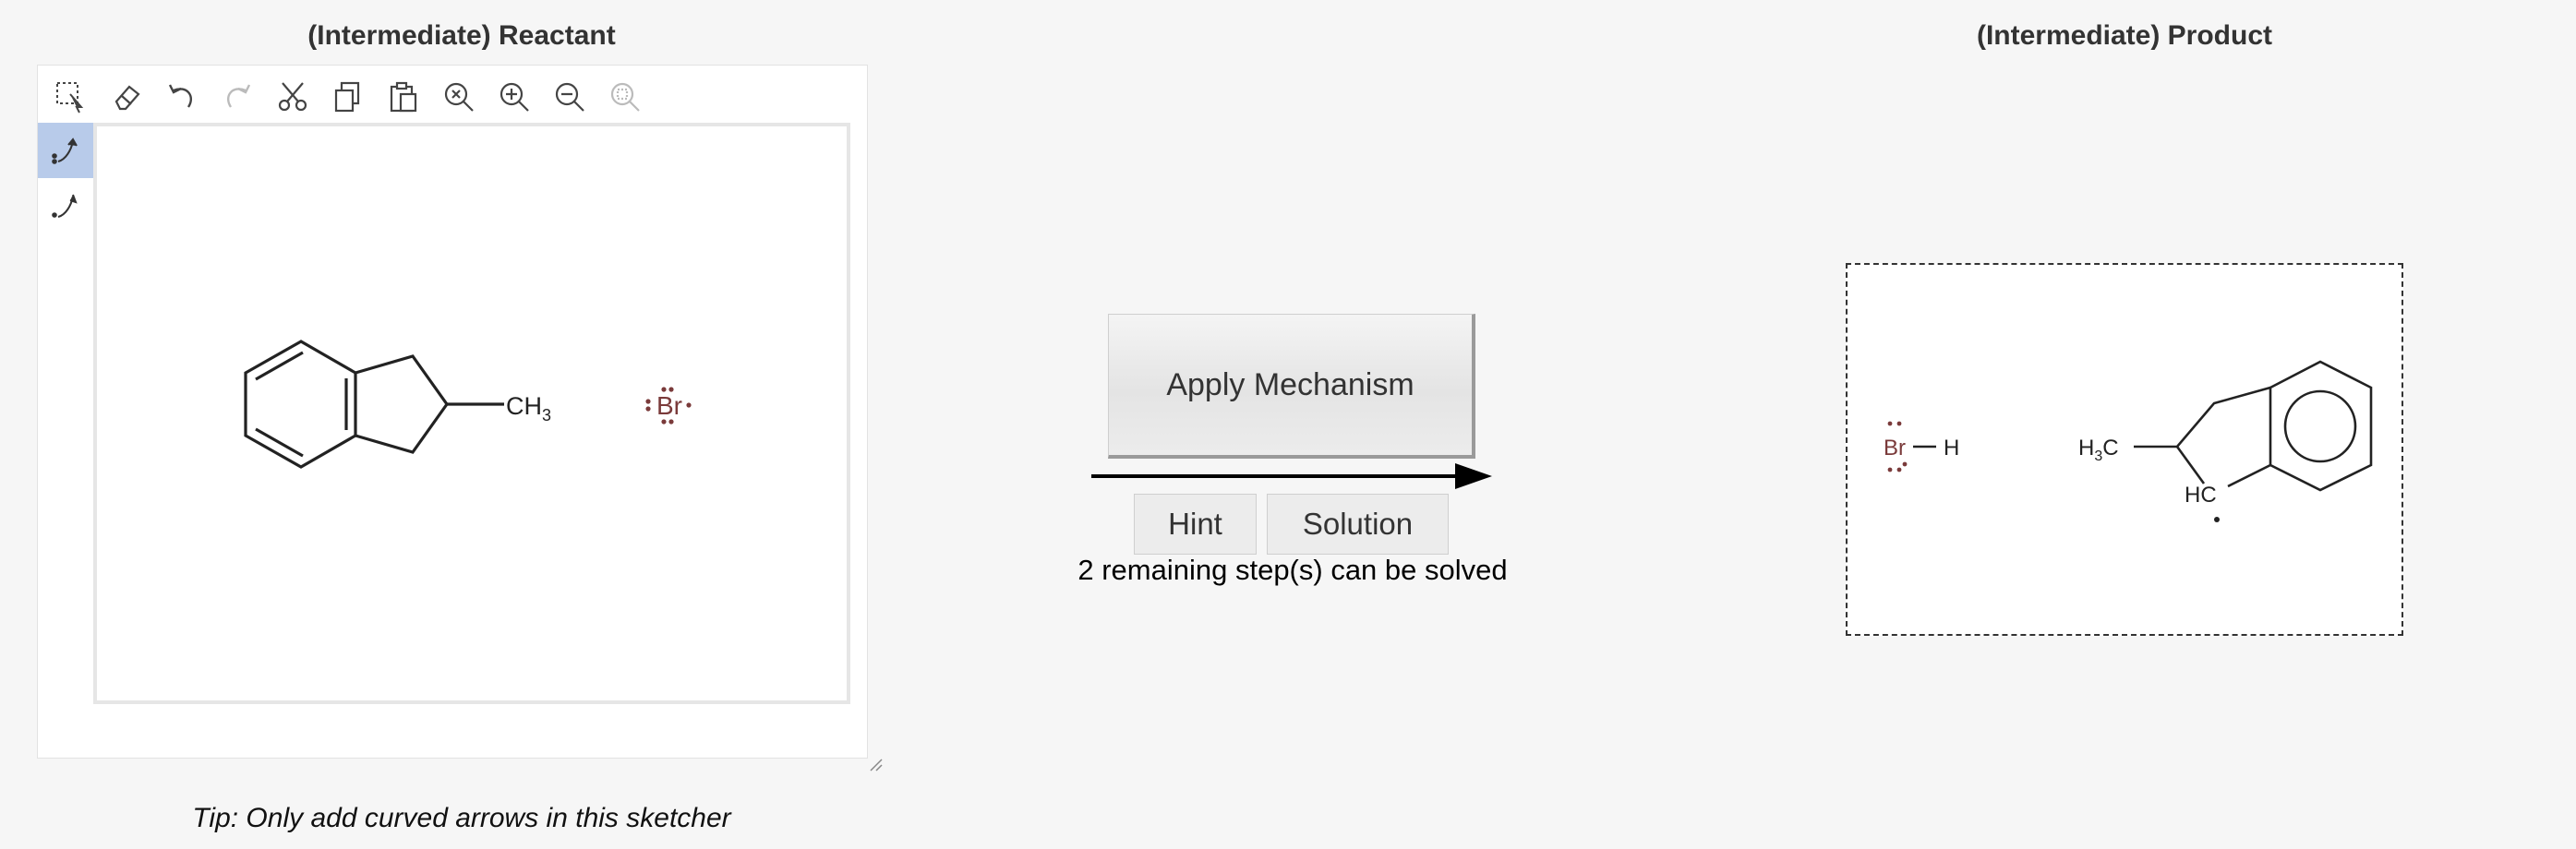  Describe the element at coordinates (2124, 35) in the screenshot. I see `product-title: (Intermediate) Product` at that location.